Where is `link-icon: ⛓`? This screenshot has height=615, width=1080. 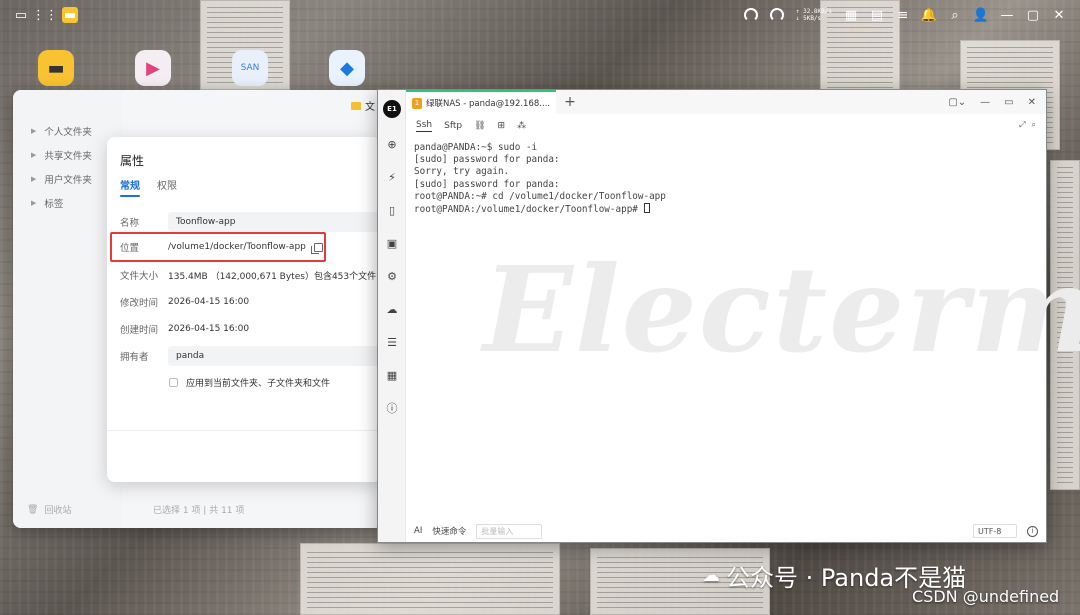
link-icon: ⛓ is located at coordinates (479, 126).